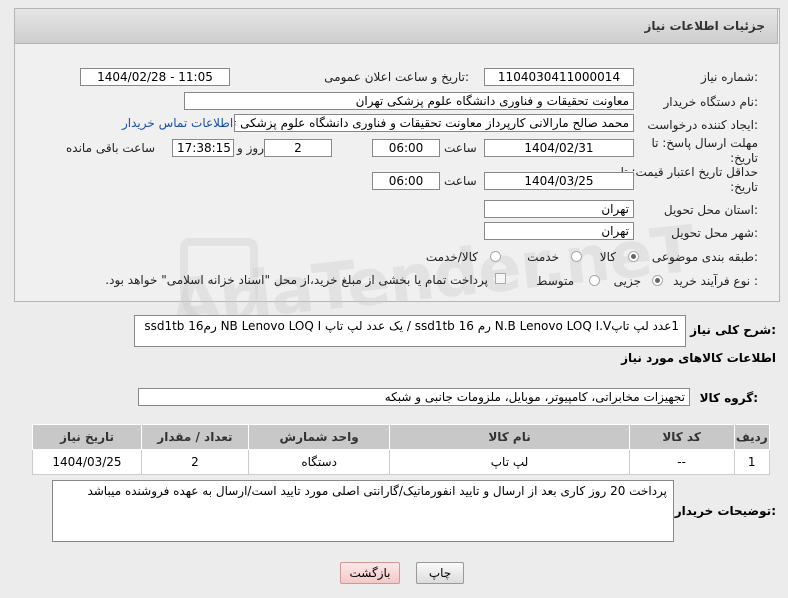 This screenshot has height=598, width=788. I want to click on col-row-number: ردیف, so click(751, 437).